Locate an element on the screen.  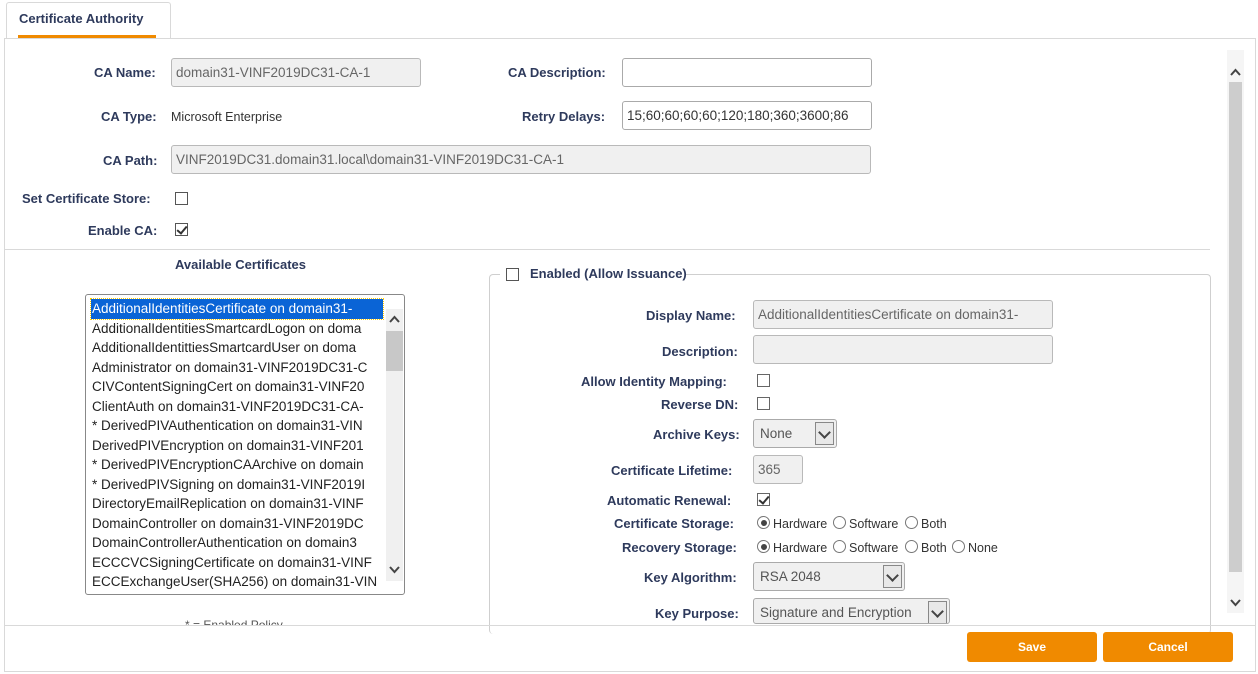
certificate-storage-label: Certificate Storage: is located at coordinates (674, 523).